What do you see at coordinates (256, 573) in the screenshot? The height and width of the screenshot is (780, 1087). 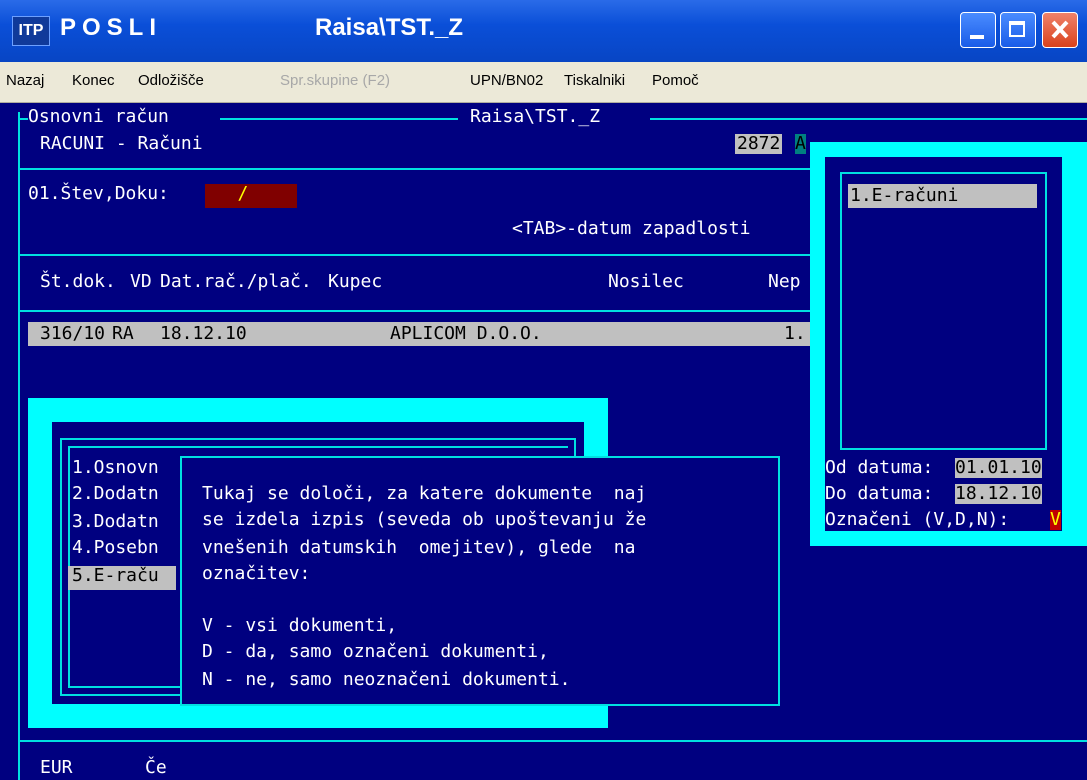 I see `help-line-4: označitev:` at bounding box center [256, 573].